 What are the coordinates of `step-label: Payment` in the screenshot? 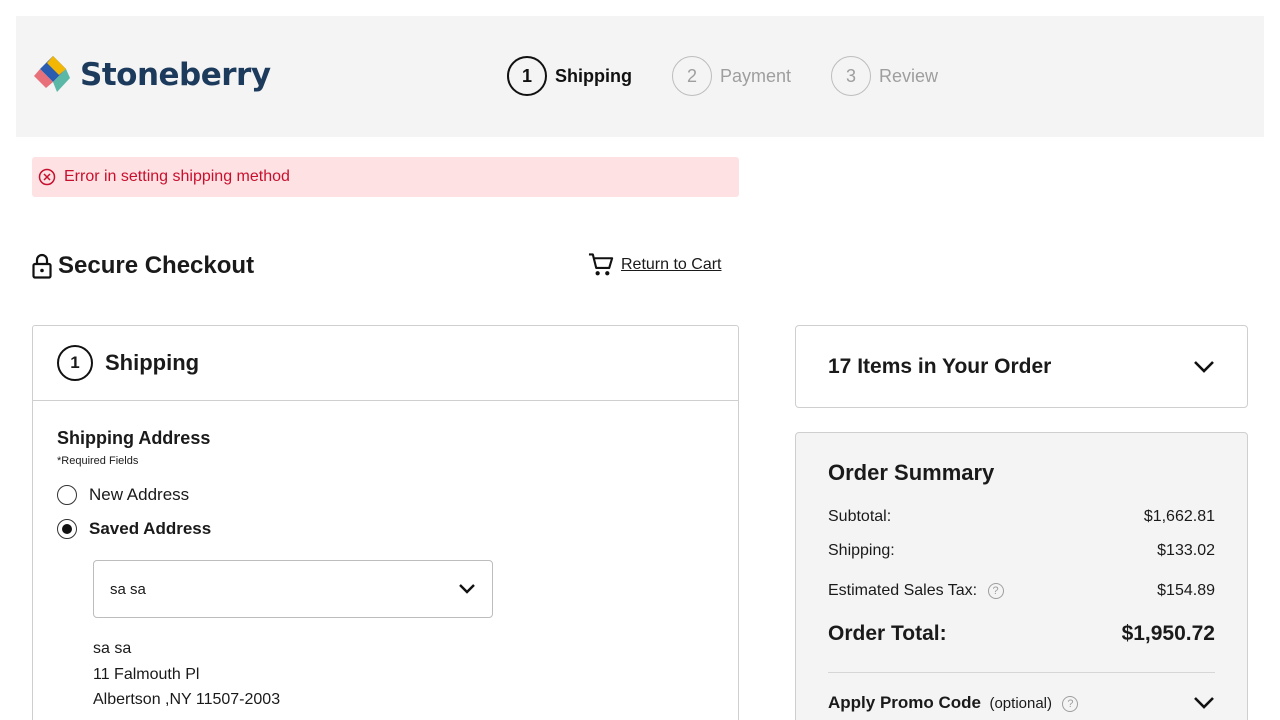 It's located at (755, 75).